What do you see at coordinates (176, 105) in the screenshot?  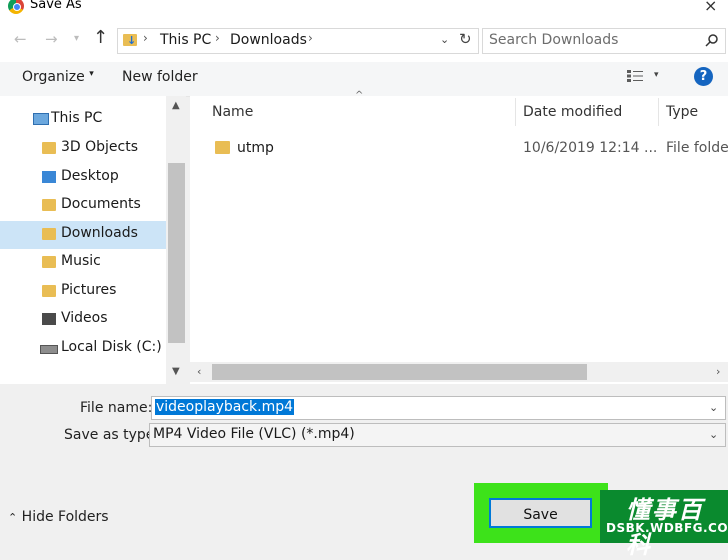 I see `scroll-up-icon: ▲` at bounding box center [176, 105].